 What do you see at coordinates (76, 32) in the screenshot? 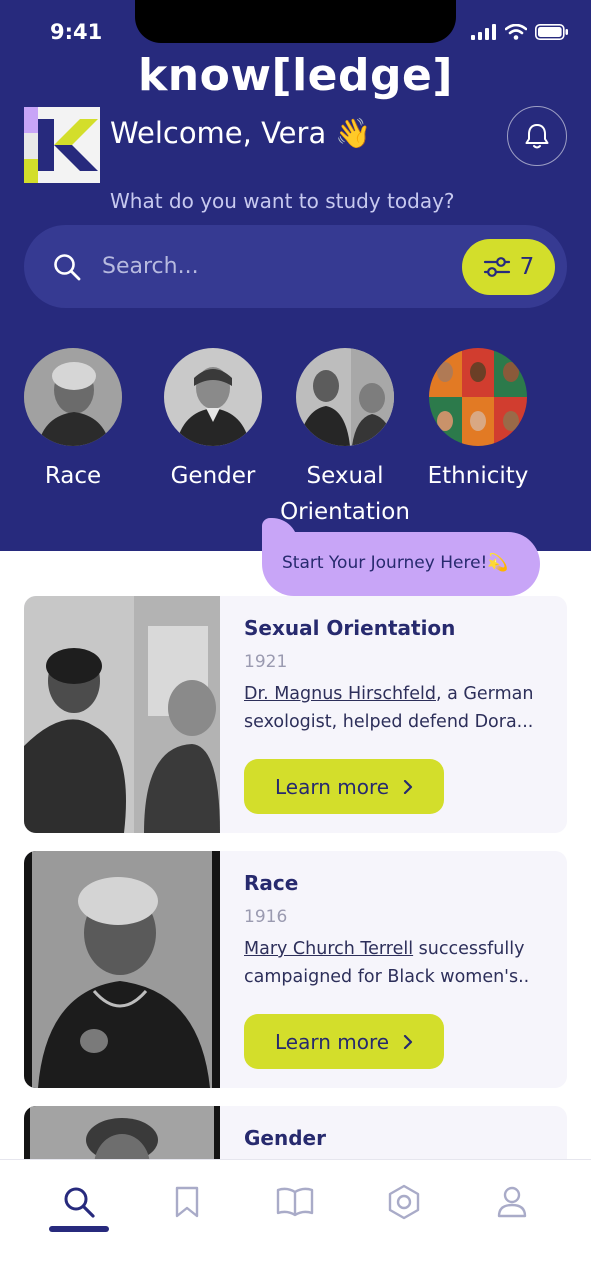
I see `status-time: 9:41` at bounding box center [76, 32].